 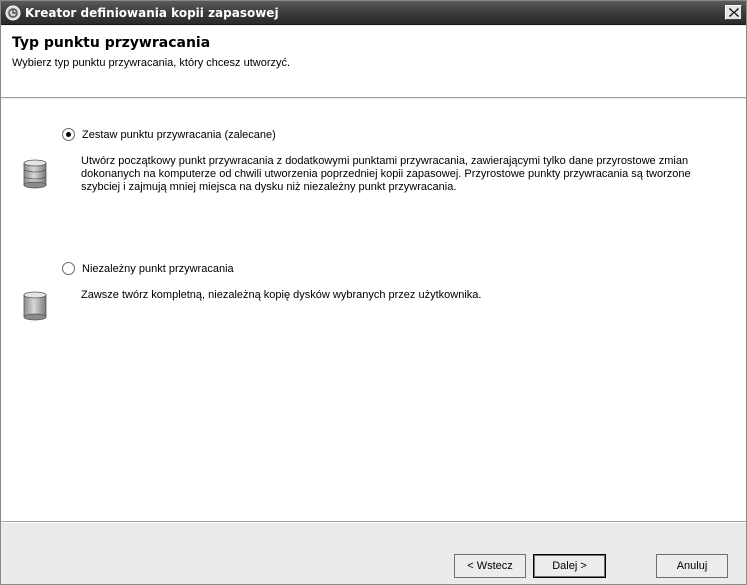 I want to click on close-icon, so click(x=734, y=12).